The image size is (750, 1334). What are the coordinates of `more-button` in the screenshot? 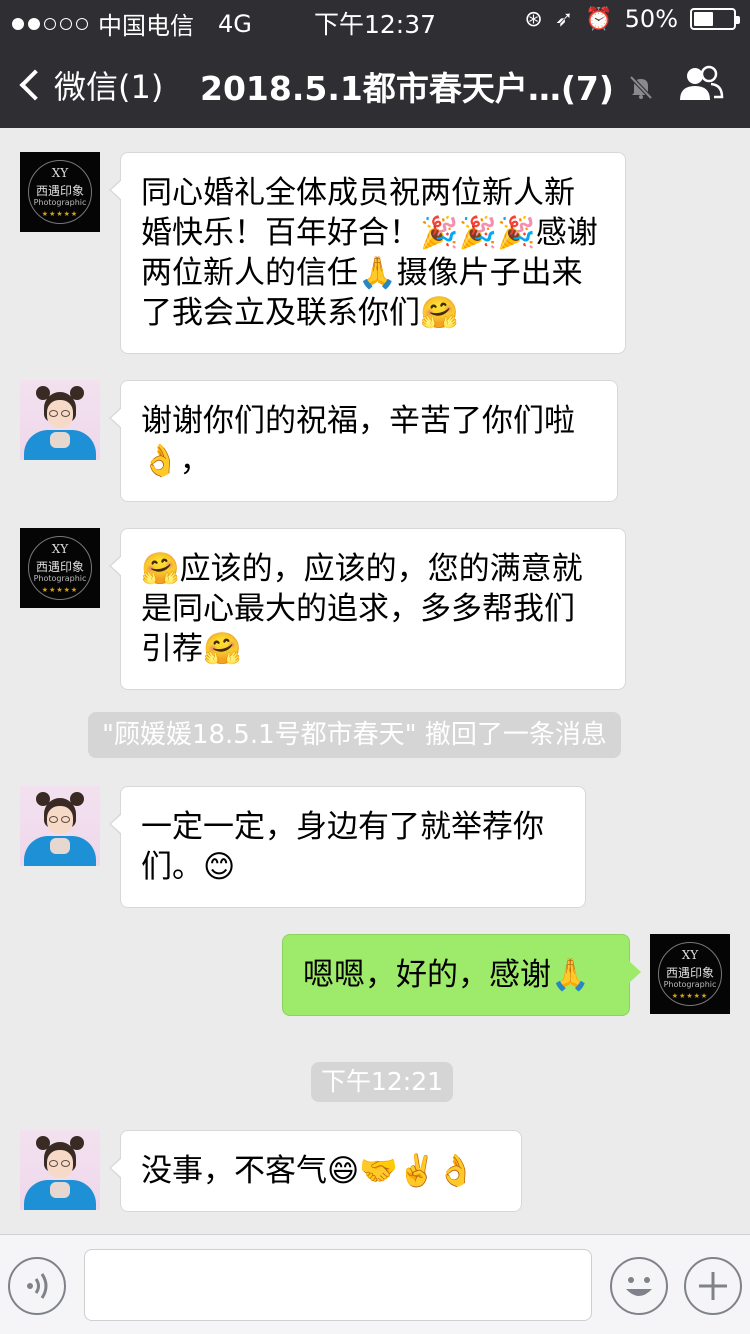 It's located at (713, 1286).